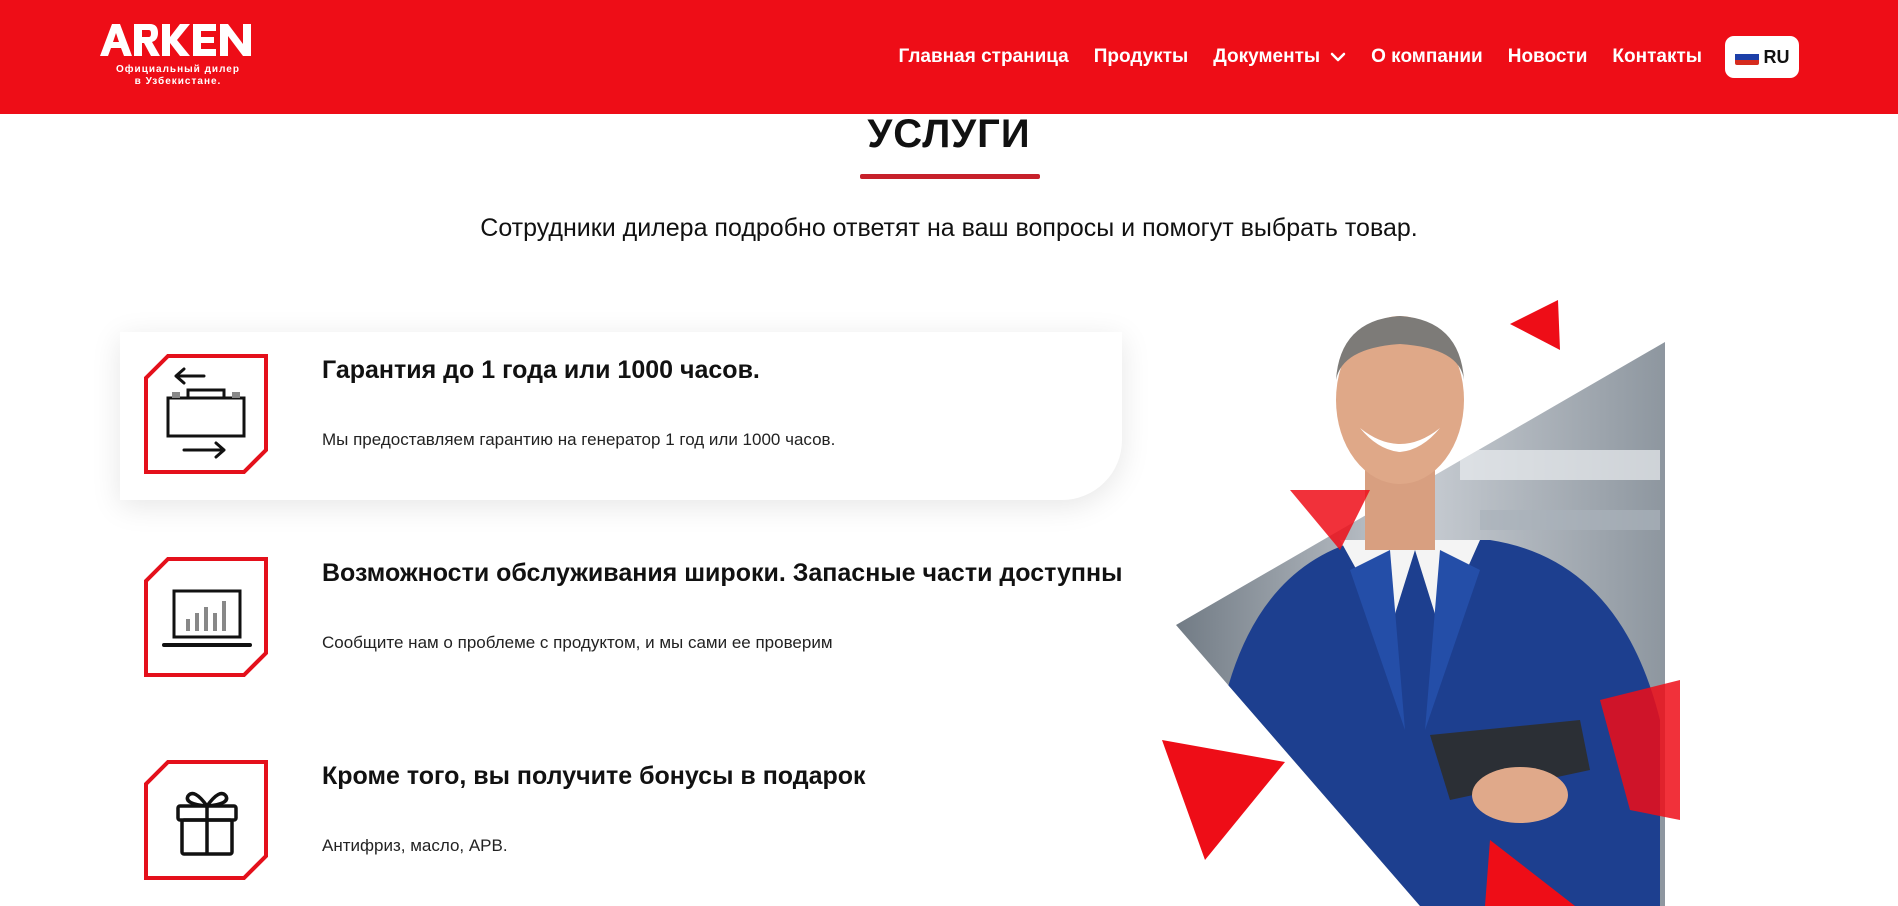 Image resolution: width=1898 pixels, height=906 pixels. Describe the element at coordinates (950, 176) in the screenshot. I see `title-underline` at that location.